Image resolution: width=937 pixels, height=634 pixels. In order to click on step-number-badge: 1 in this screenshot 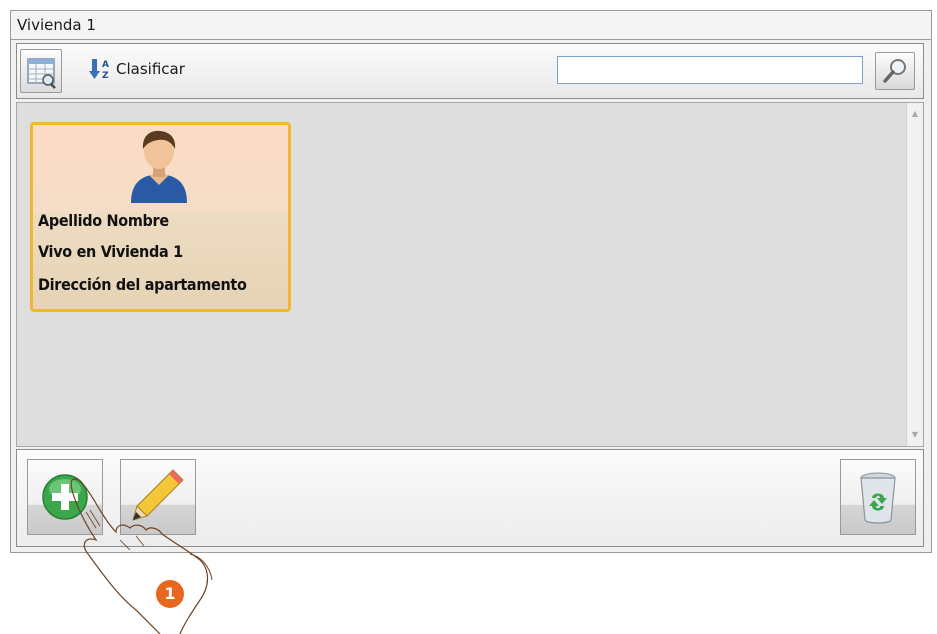, I will do `click(170, 594)`.